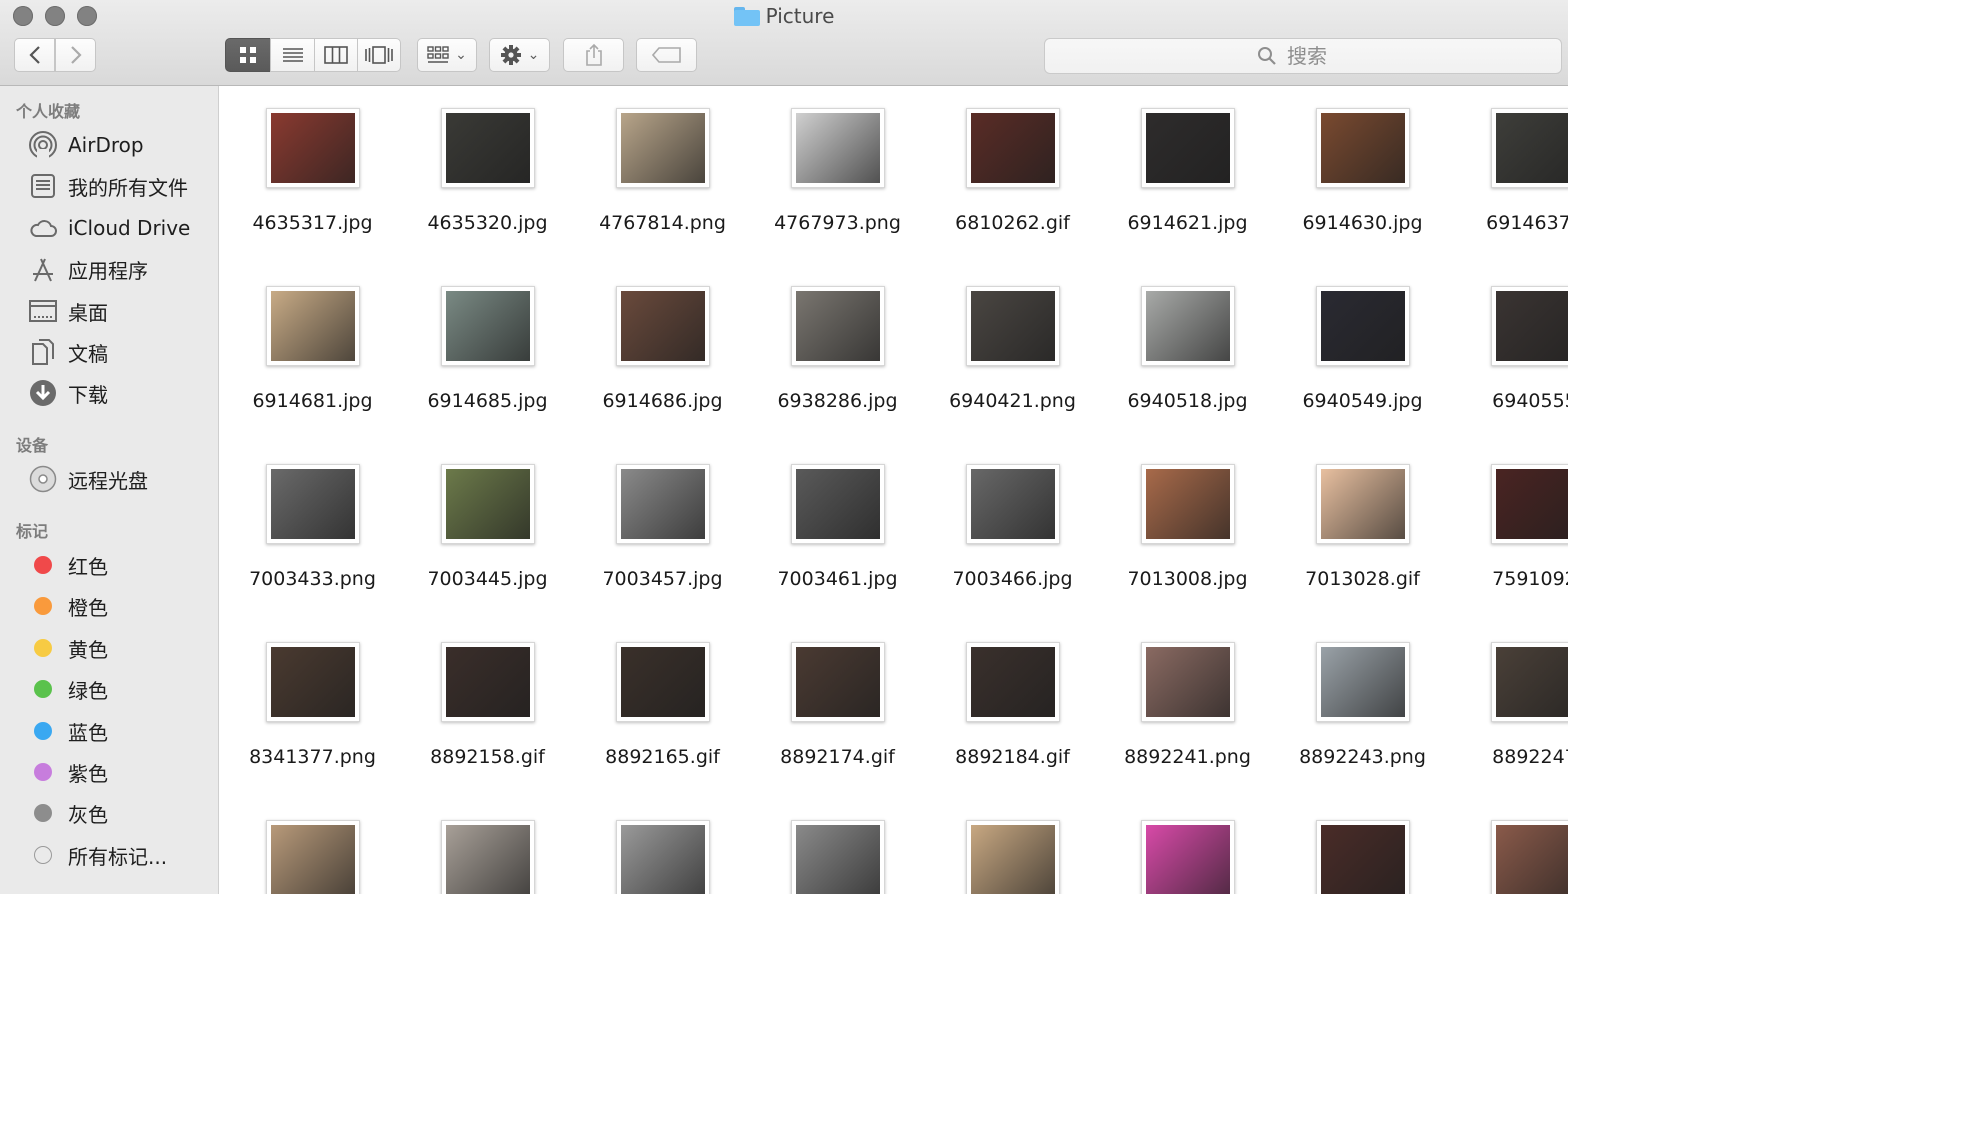 The image size is (1972, 1124). Describe the element at coordinates (662, 757) in the screenshot. I see `file-name: 8892165.gif` at that location.